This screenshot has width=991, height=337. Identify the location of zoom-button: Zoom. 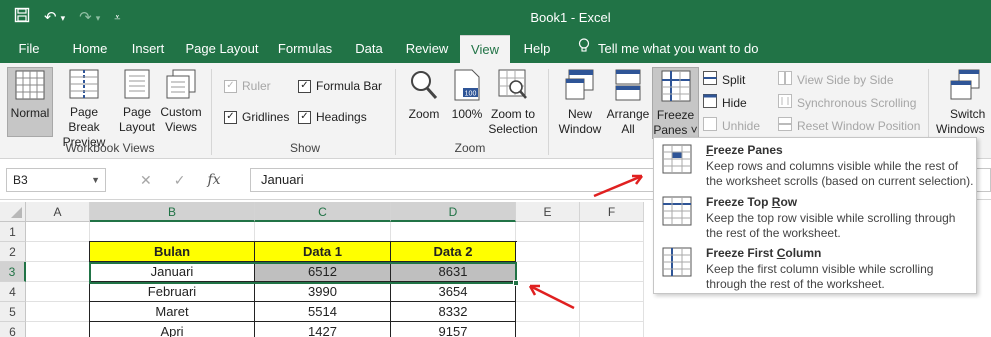
(424, 95).